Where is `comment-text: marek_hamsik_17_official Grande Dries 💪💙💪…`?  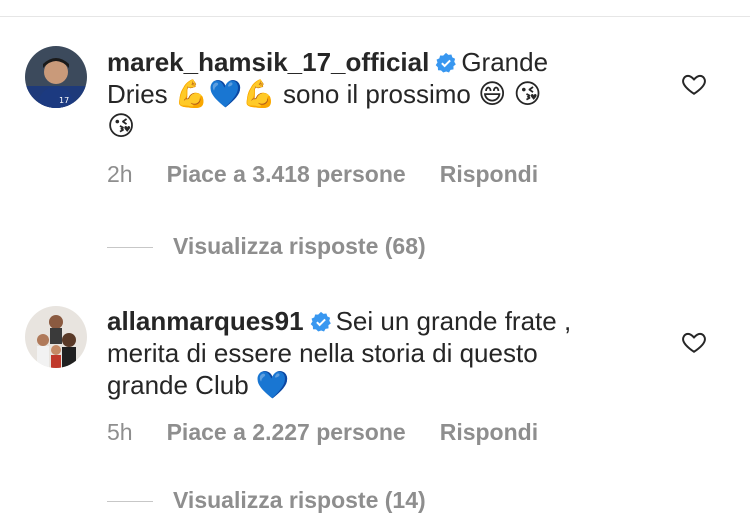 comment-text: marek_hamsik_17_official Grande Dries 💪💙💪… is located at coordinates (367, 94).